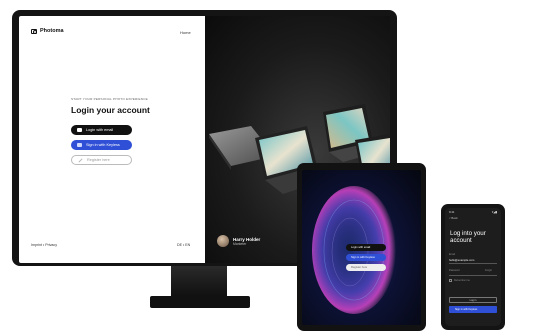 The height and width of the screenshot is (331, 542). I want to click on email-underline, so click(473, 263).